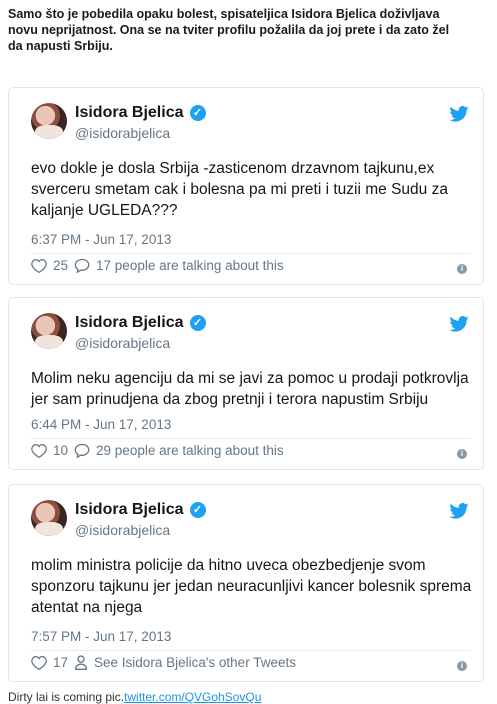  What do you see at coordinates (60, 450) in the screenshot?
I see `like-count: 10` at bounding box center [60, 450].